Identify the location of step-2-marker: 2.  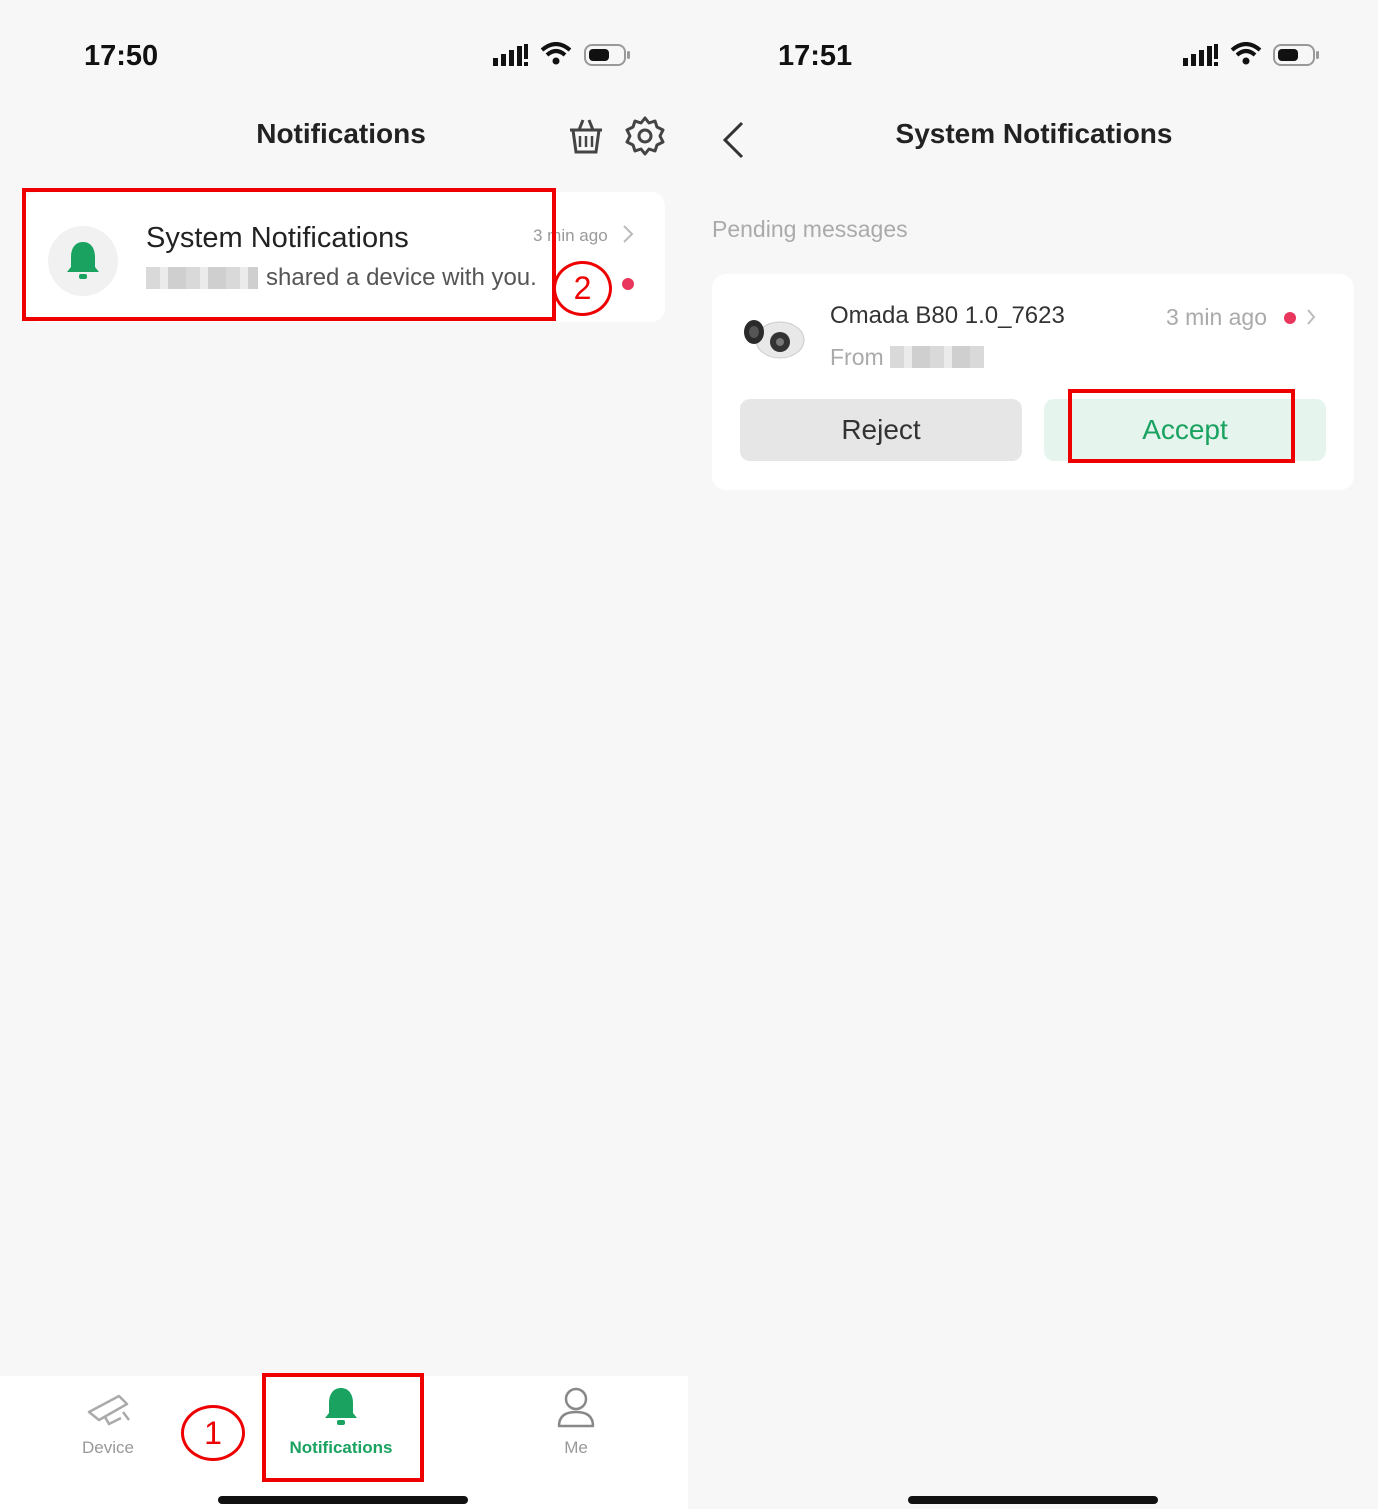
(582, 288).